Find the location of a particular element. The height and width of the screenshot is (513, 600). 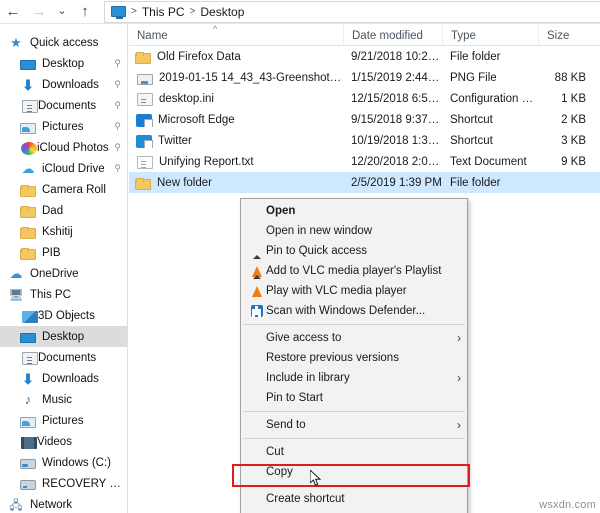

menu-item-create-shortcut: Create shortcut is located at coordinates (354, 499).